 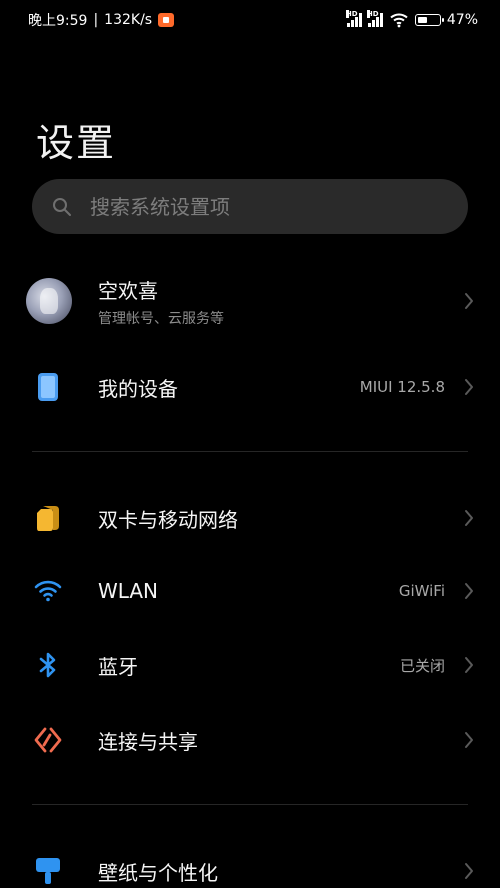 I want to click on wlan-label: WLAN, so click(x=128, y=591).